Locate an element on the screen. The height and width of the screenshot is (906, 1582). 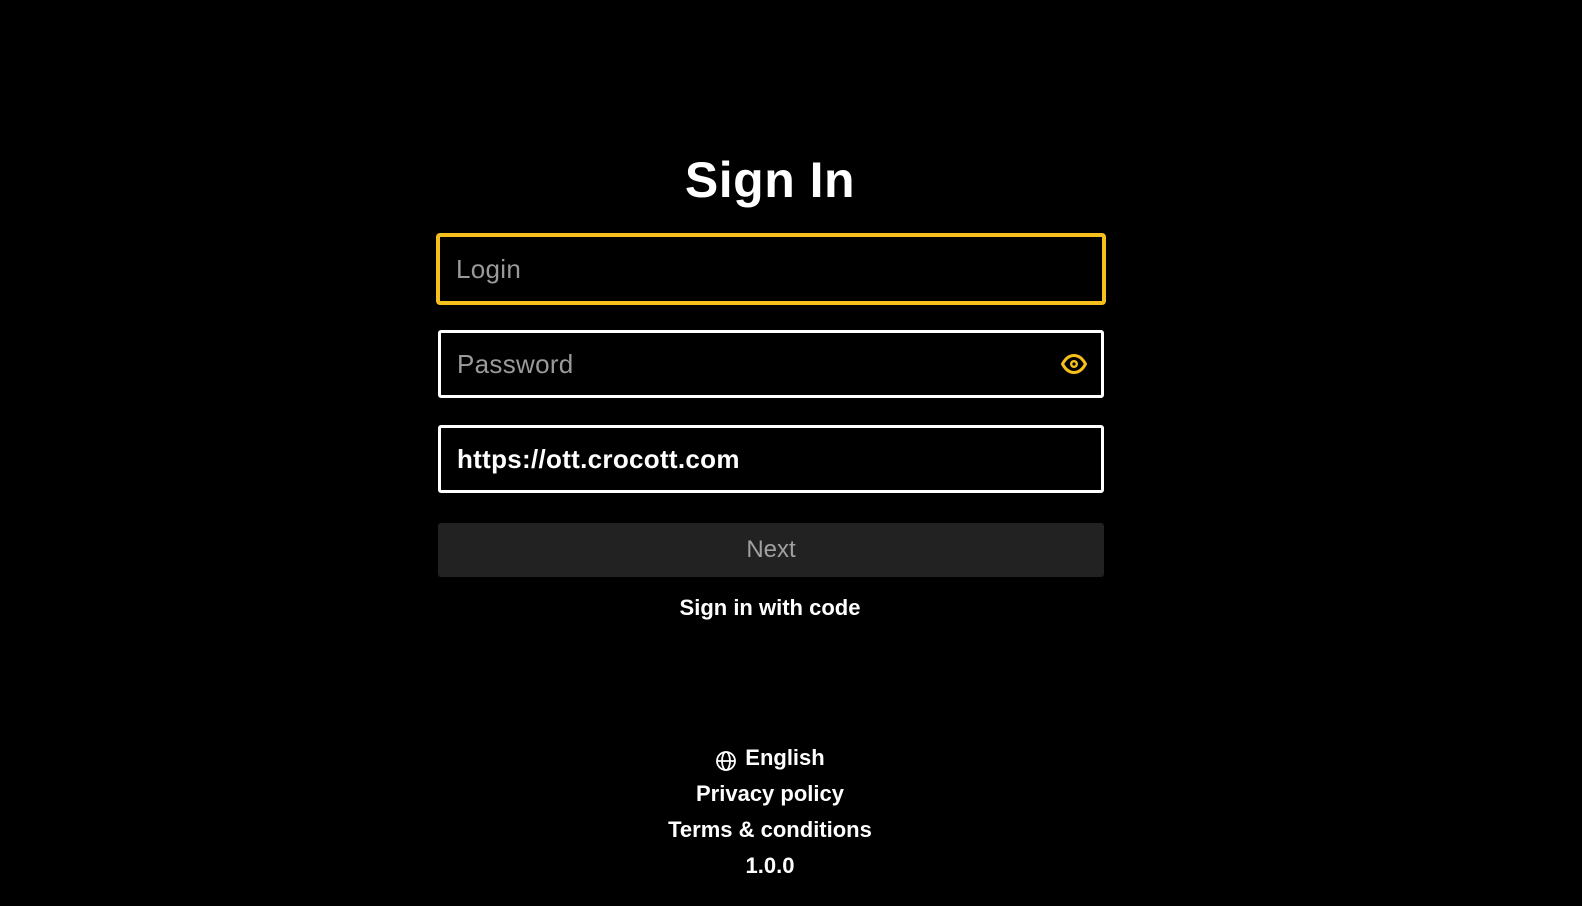
page-title: Sign In is located at coordinates (770, 180).